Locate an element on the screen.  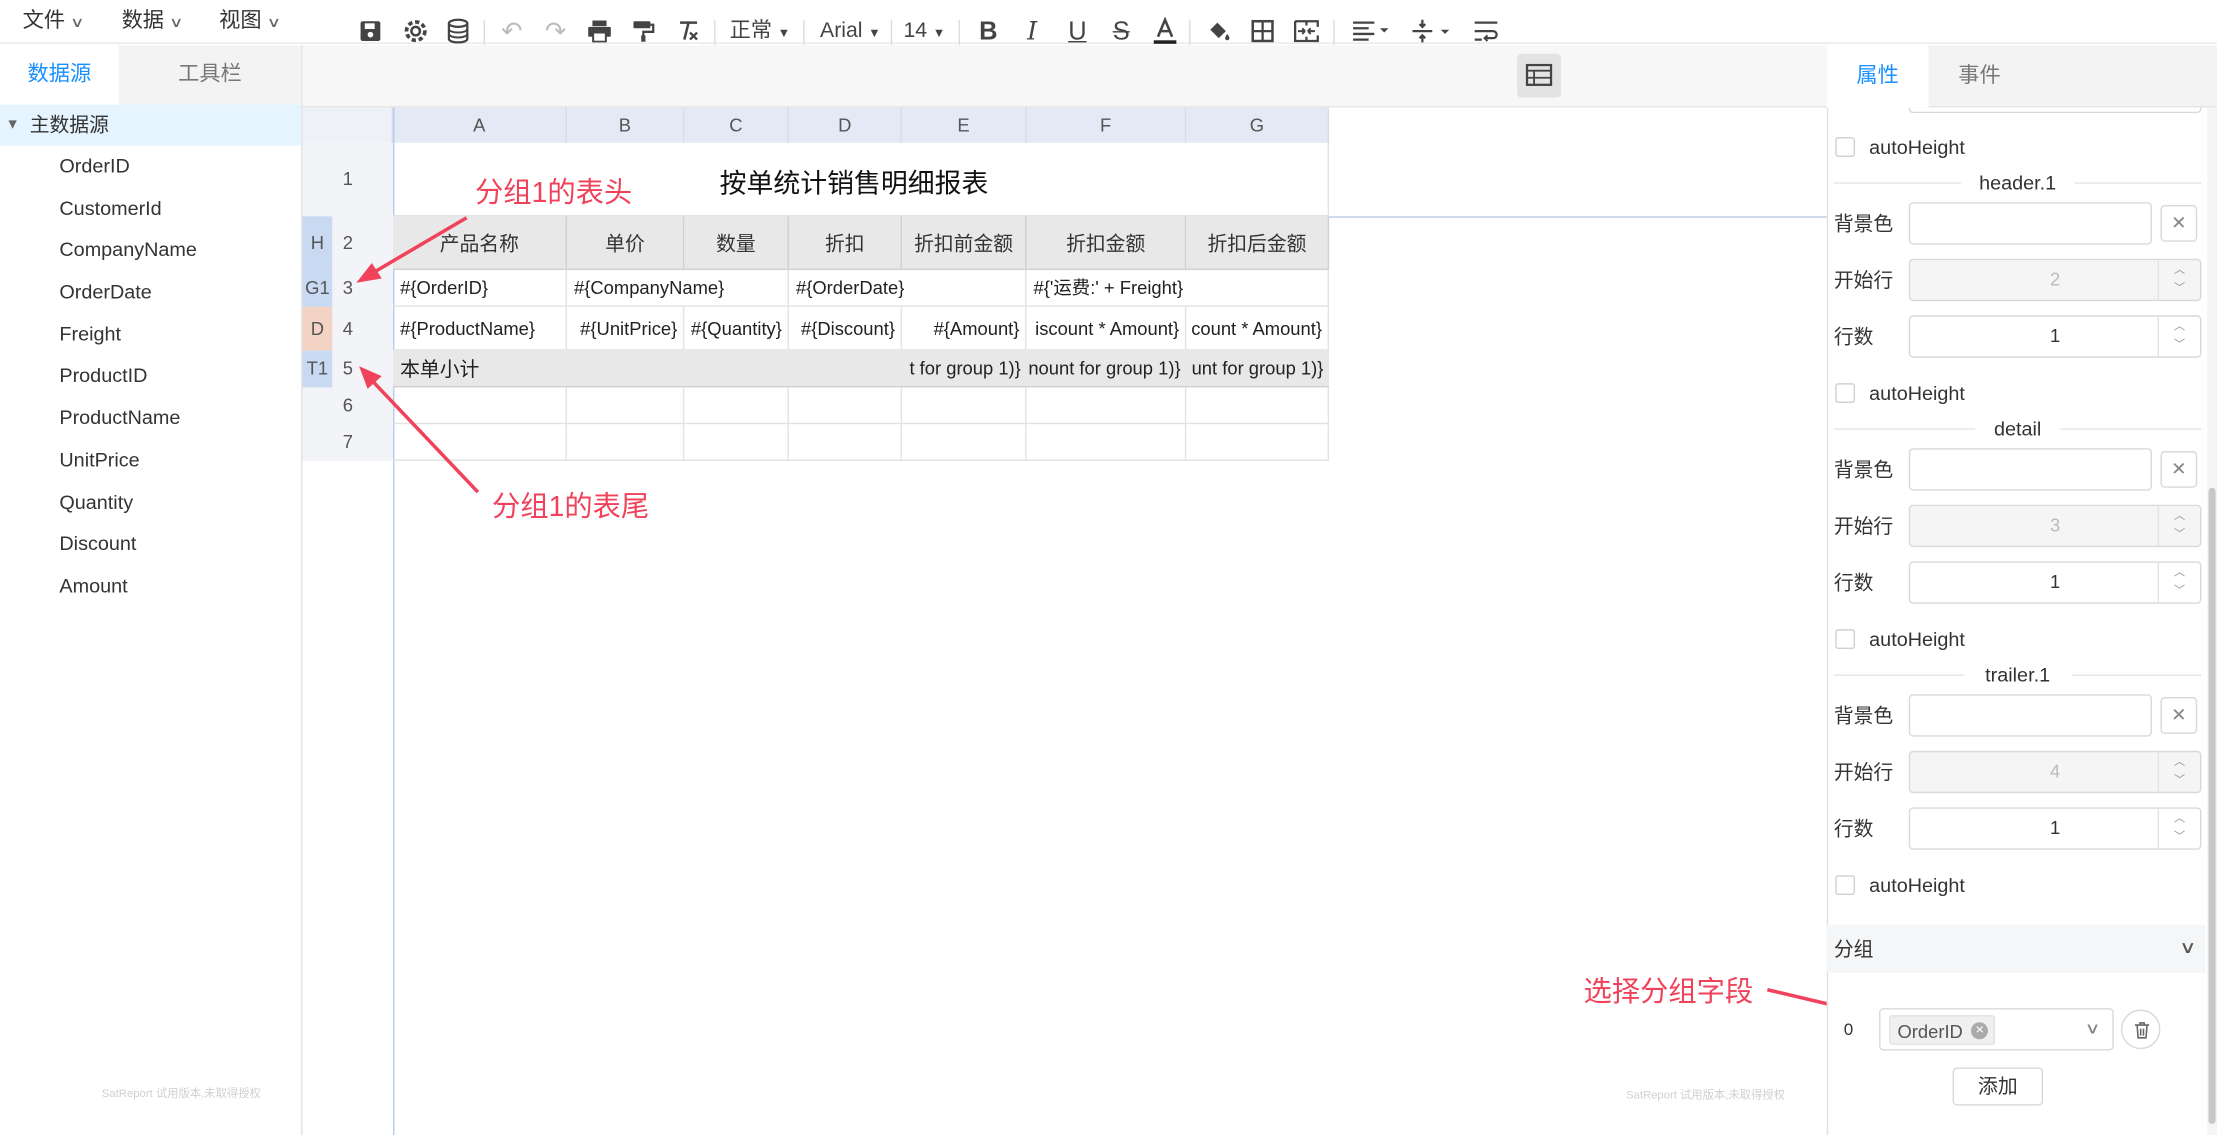
trash-icon is located at coordinates (2142, 1030).